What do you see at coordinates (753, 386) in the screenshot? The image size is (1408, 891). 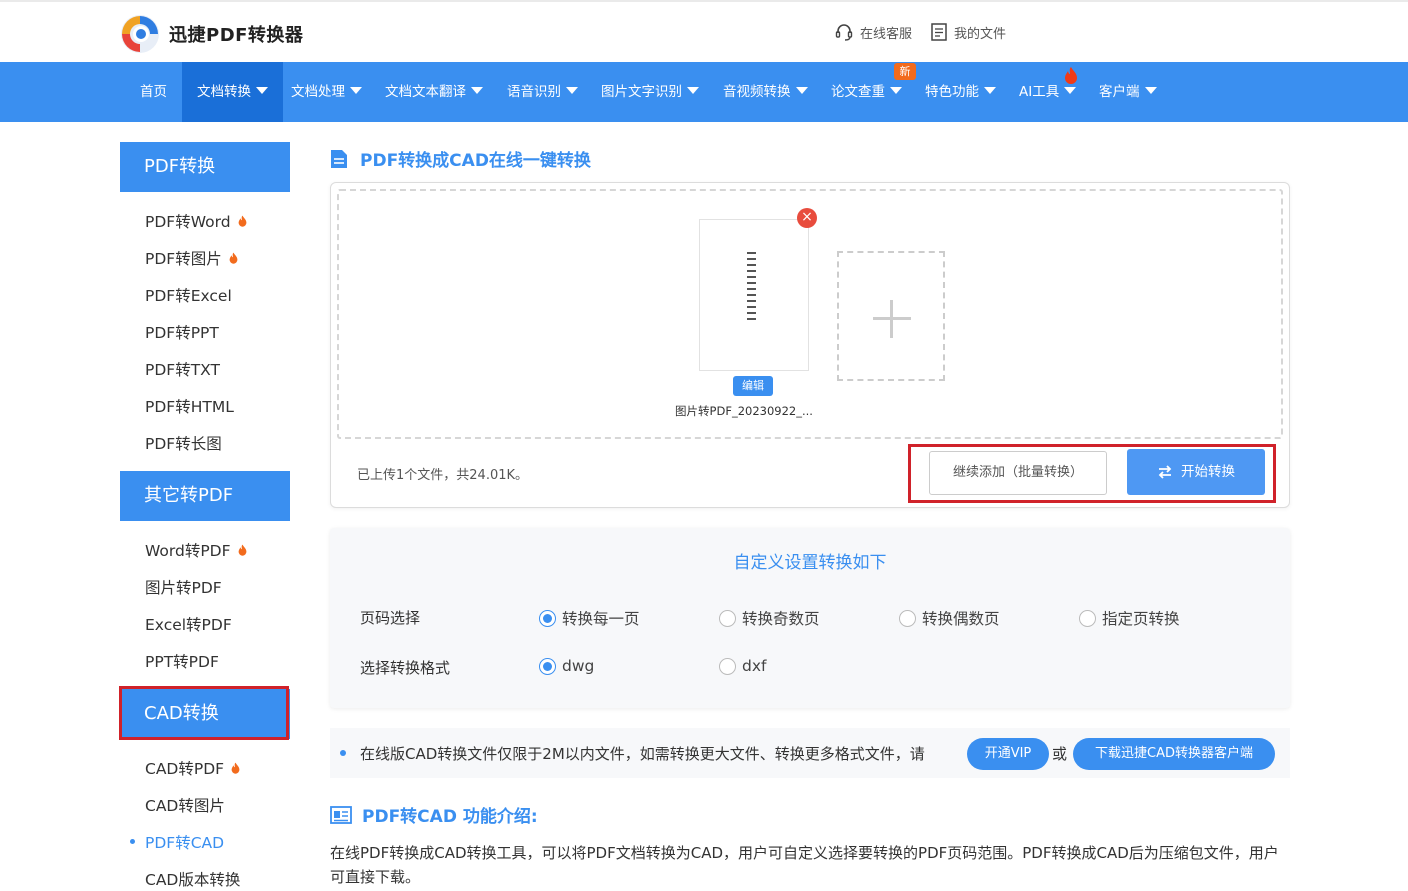 I see `edit-file-button: 编辑` at bounding box center [753, 386].